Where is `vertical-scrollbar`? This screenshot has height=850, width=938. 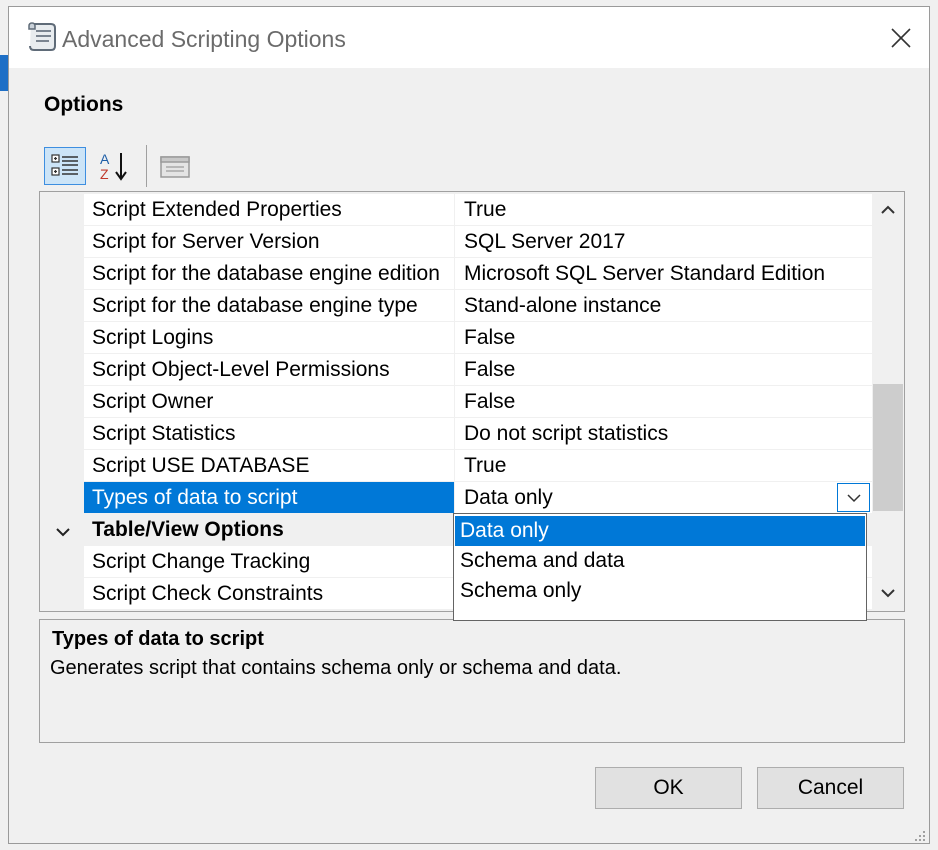
vertical-scrollbar is located at coordinates (888, 401).